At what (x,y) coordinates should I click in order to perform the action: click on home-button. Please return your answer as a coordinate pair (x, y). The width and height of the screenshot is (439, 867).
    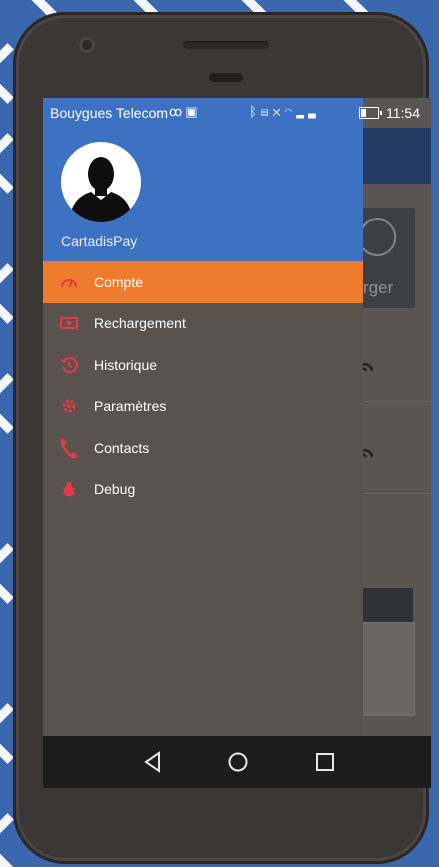
    Looking at the image, I should click on (238, 762).